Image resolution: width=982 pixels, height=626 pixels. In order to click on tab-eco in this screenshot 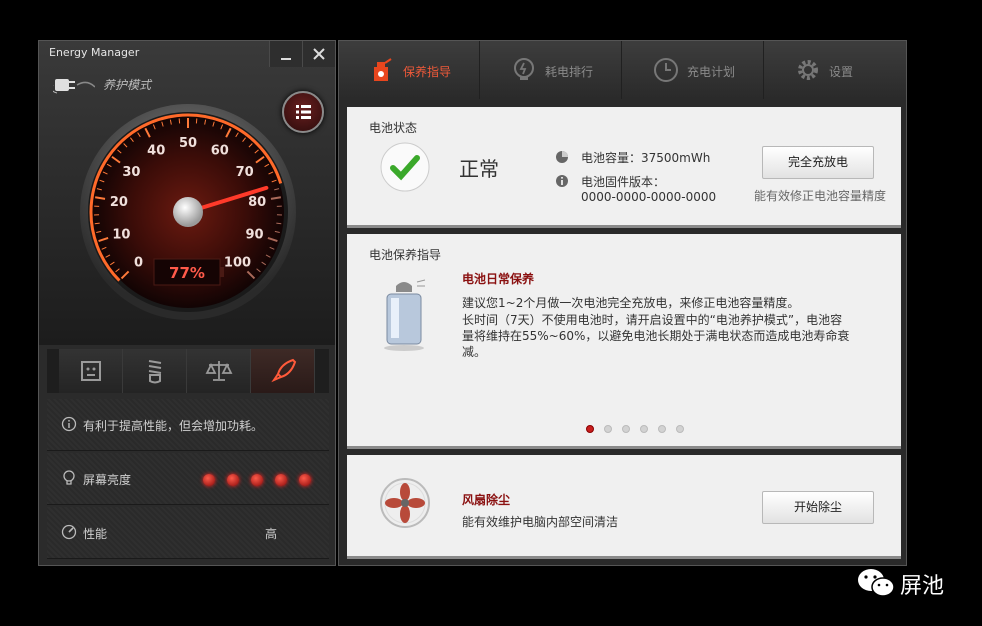, I will do `click(155, 371)`.